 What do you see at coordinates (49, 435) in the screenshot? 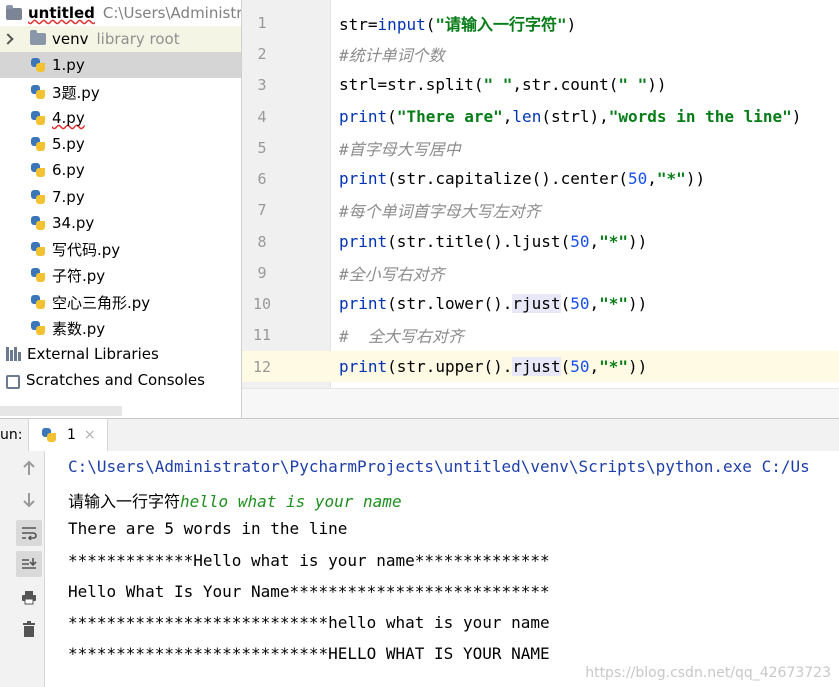
I see `python-icon` at bounding box center [49, 435].